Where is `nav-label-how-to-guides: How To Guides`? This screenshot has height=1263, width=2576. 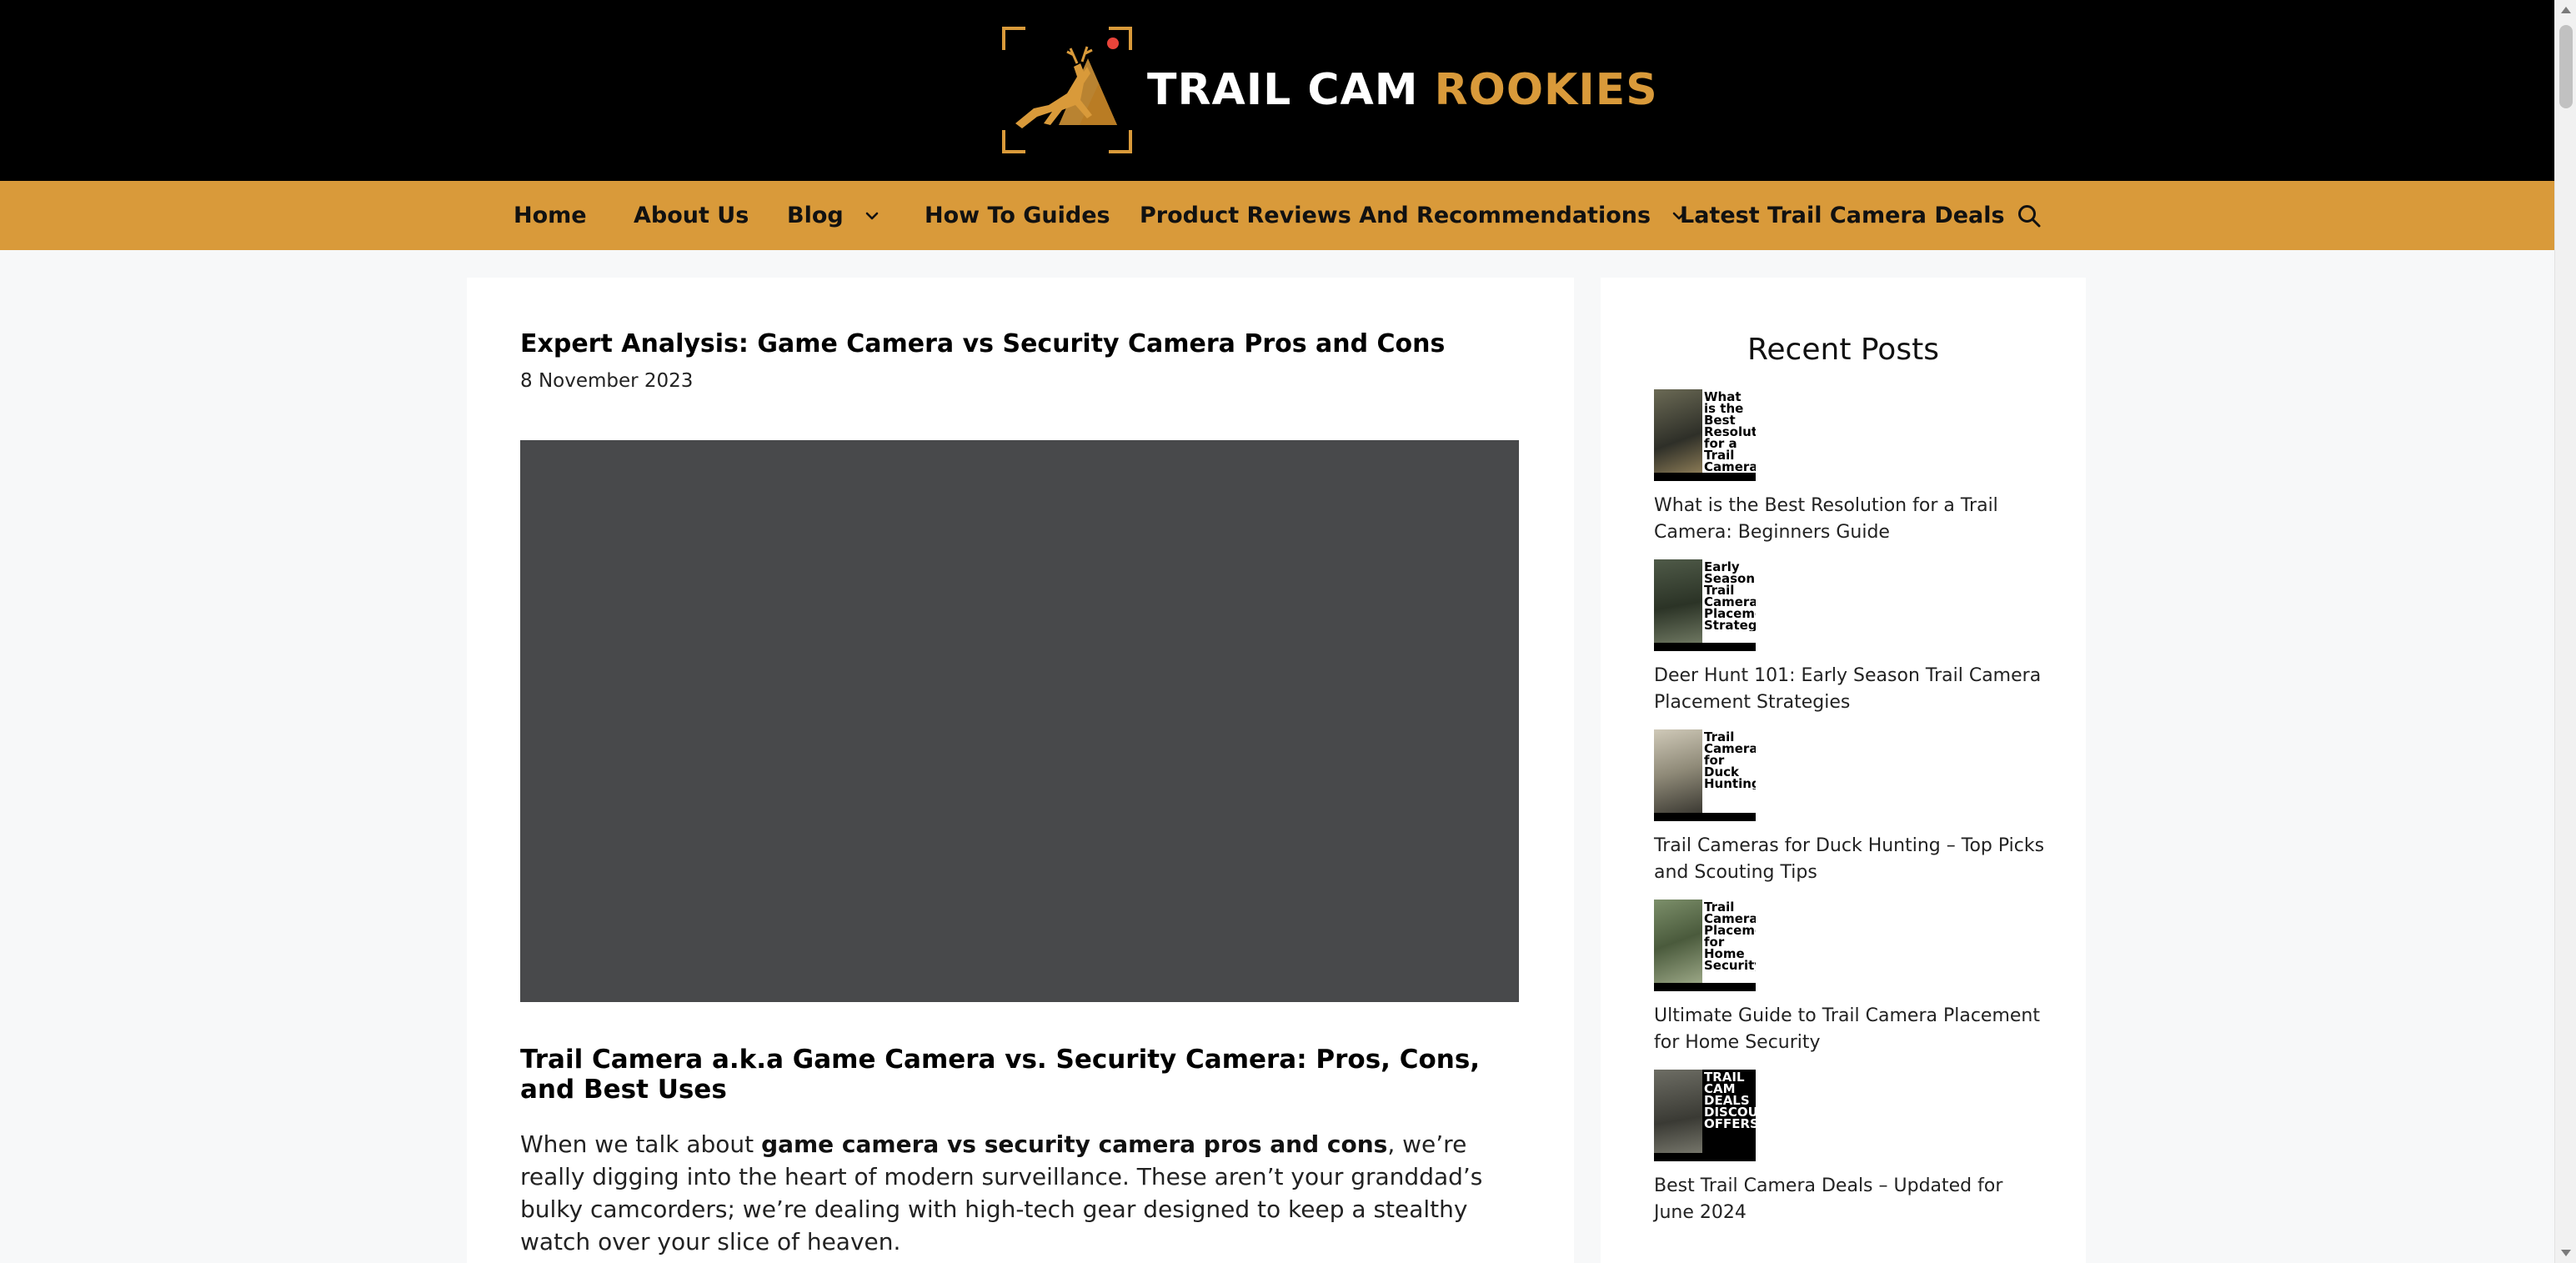
nav-label-how-to-guides: How To Guides is located at coordinates (1017, 215).